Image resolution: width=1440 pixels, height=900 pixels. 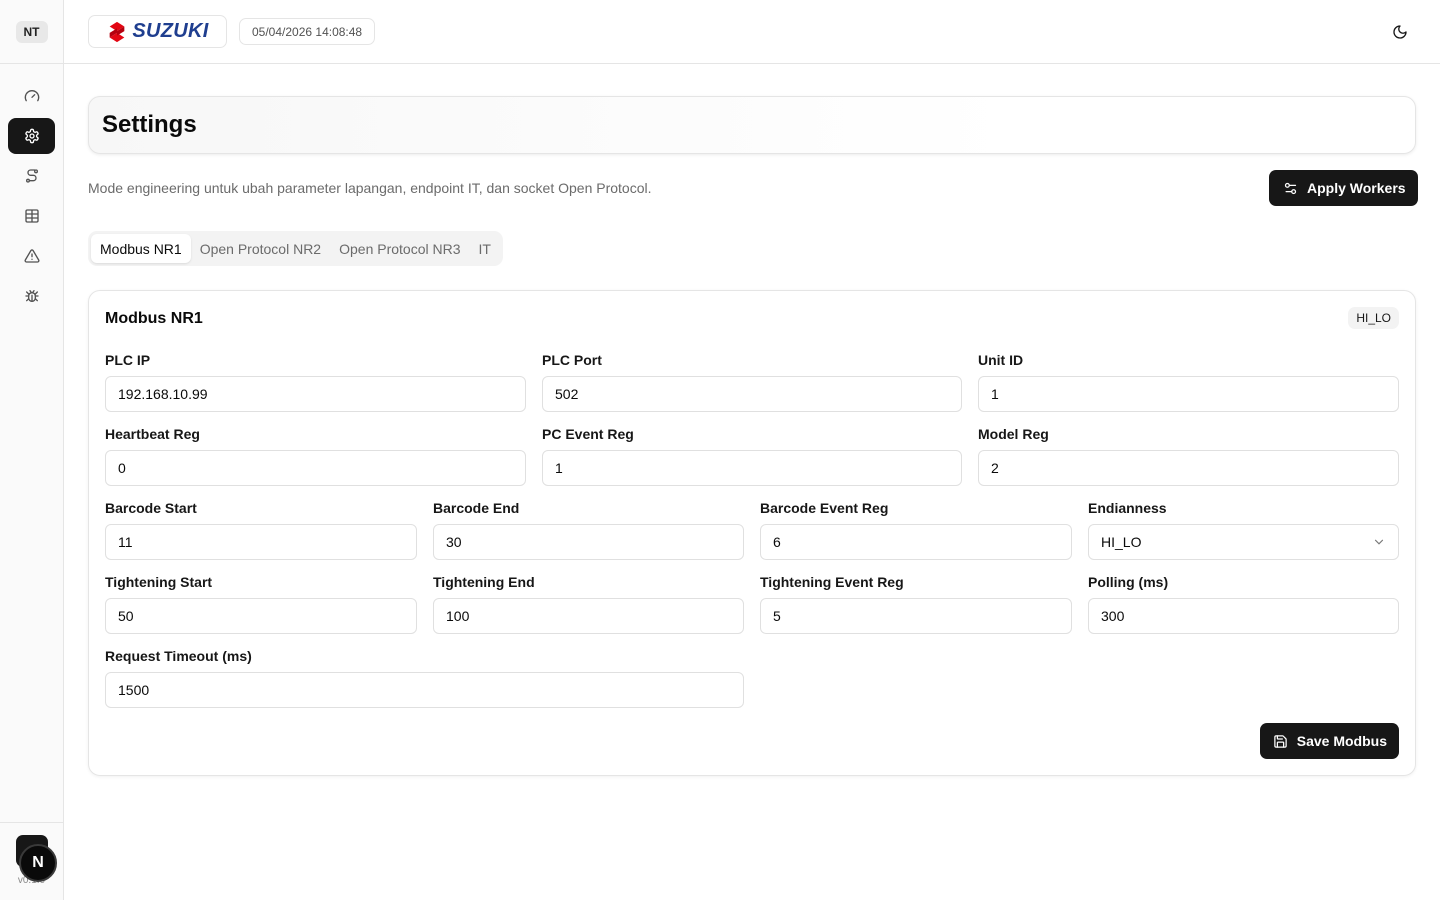 I want to click on tightening-event-reg-value: 5, so click(x=777, y=616).